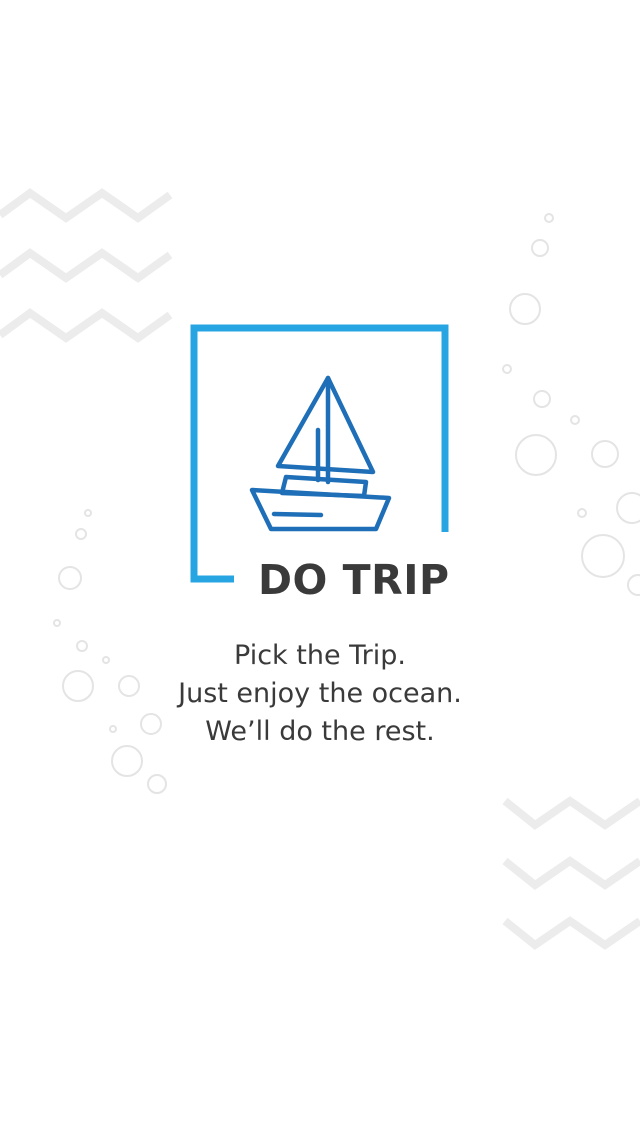 Image resolution: width=640 pixels, height=1136 pixels. Describe the element at coordinates (320, 731) in the screenshot. I see `tagline-line-3: We’ll do the rest.` at that location.